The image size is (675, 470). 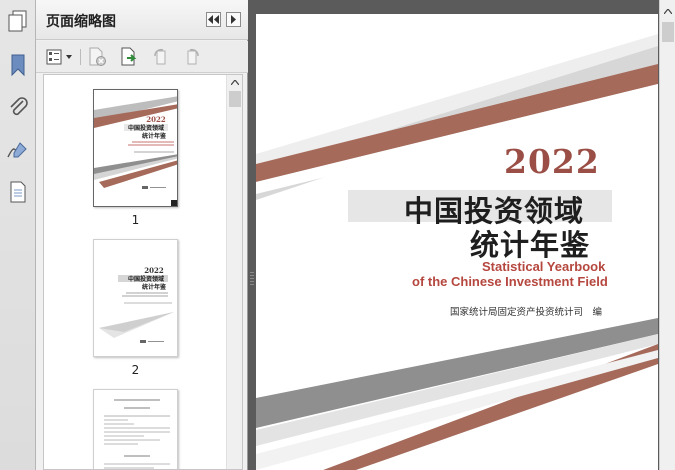 I want to click on scroll-up-arrow, so click(x=234, y=82).